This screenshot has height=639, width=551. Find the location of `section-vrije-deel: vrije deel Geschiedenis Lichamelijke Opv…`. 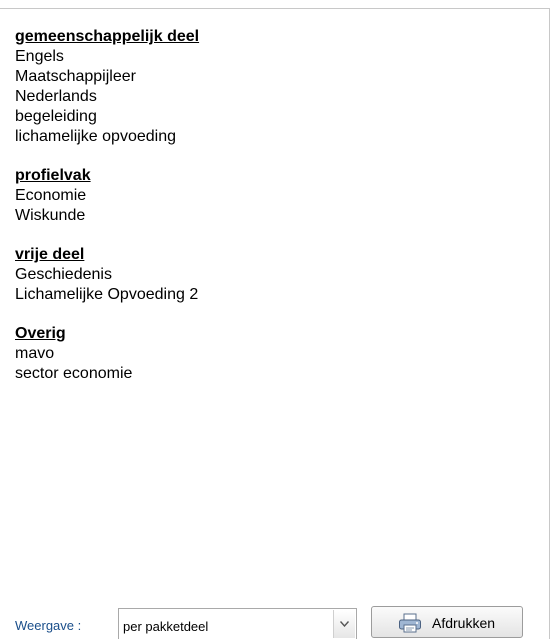

section-vrije-deel: vrije deel Geschiedenis Lichamelijke Opv… is located at coordinates (277, 275).